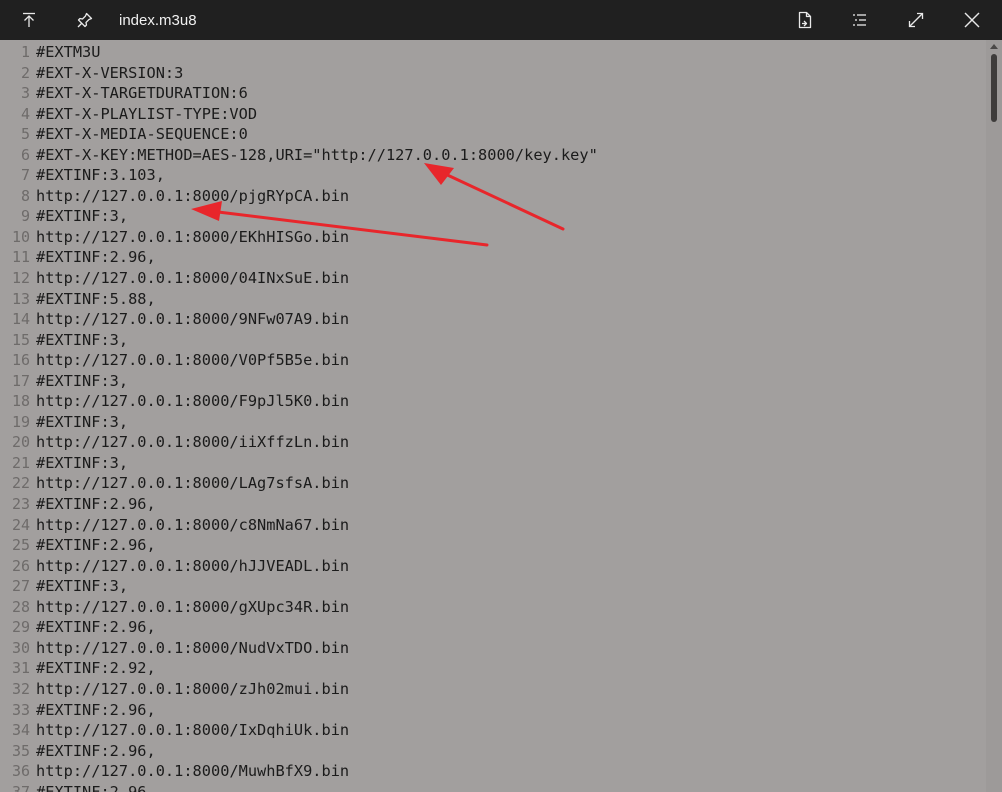 This screenshot has height=792, width=1002. I want to click on editor-line: 20 http://127.0.0.1:8000/iiXffzLn.bin, so click(487, 442).